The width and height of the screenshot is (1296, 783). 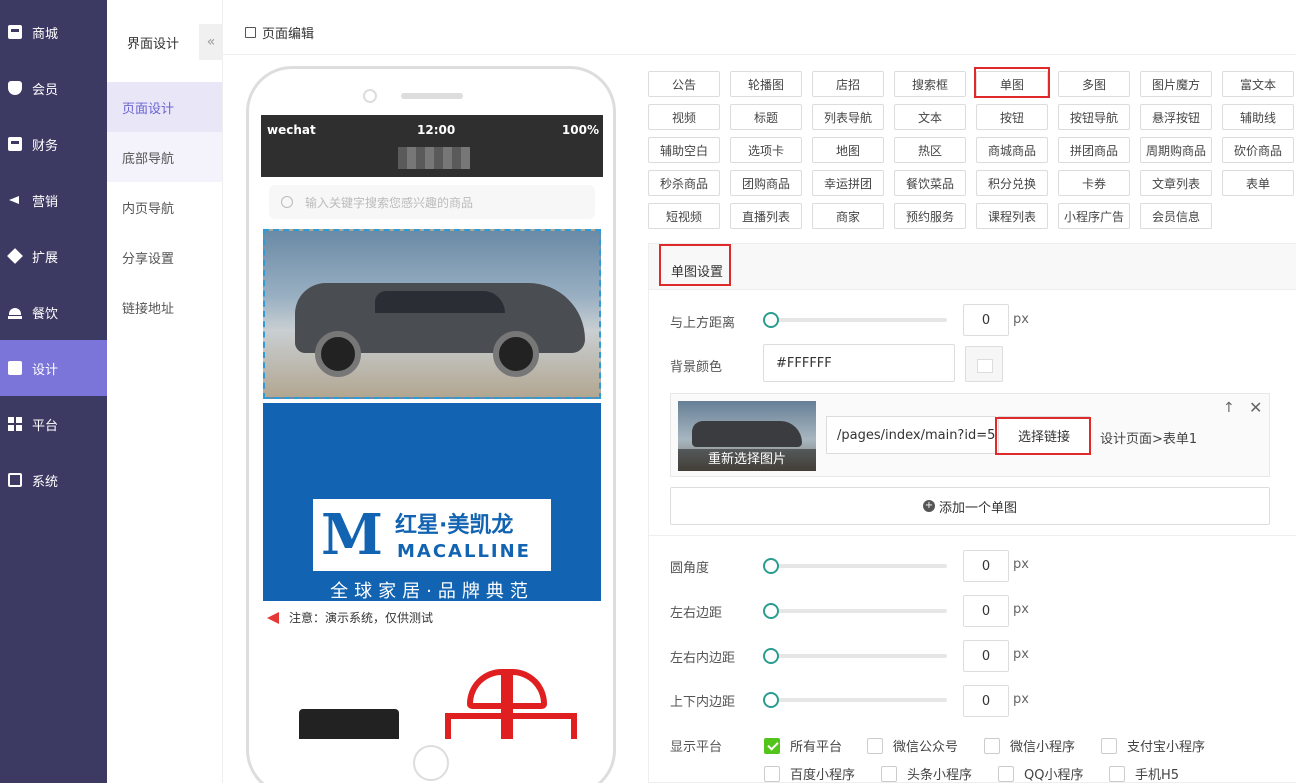 I want to click on lr-margin-input: 0, so click(x=986, y=611).